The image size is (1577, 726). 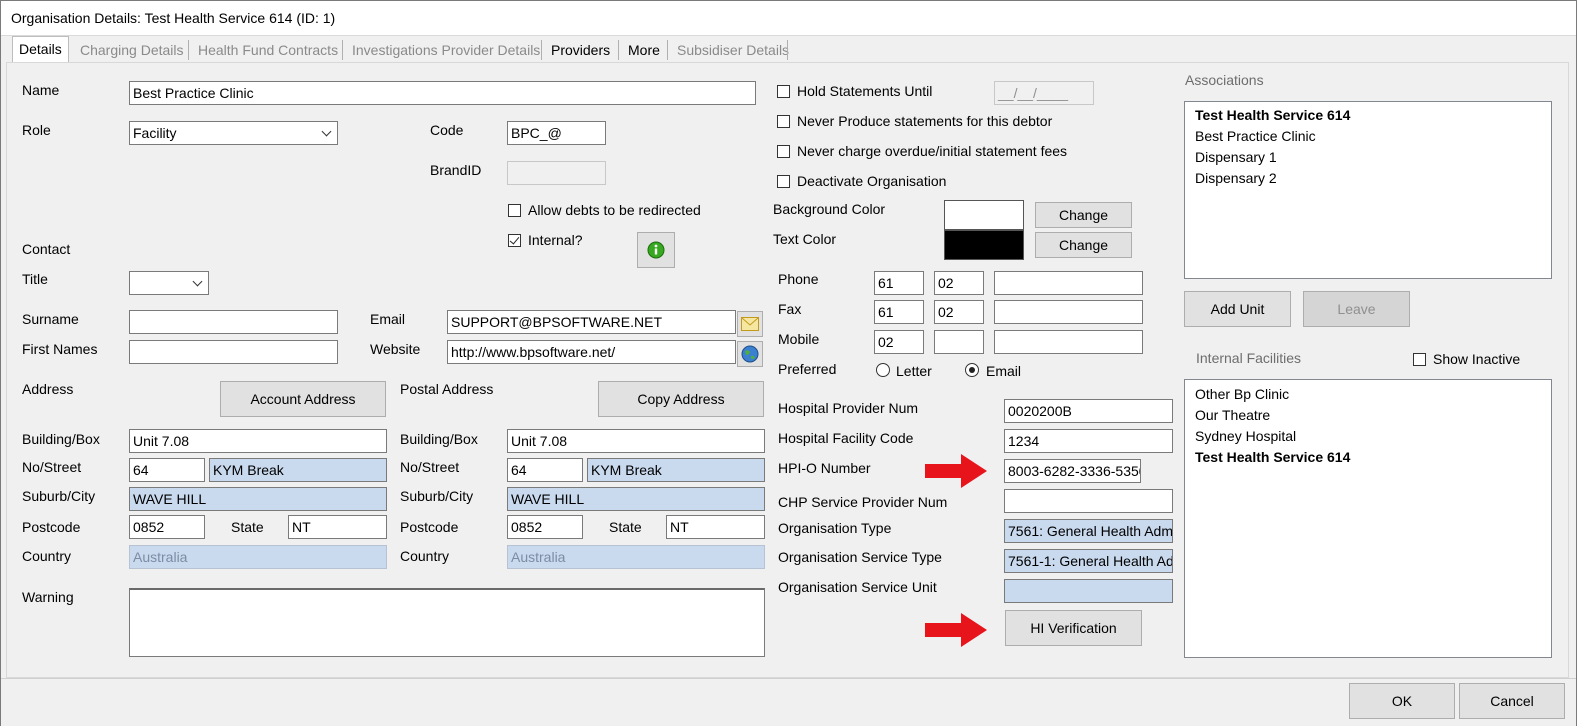 I want to click on postal-street-number-input: 64, so click(x=545, y=470).